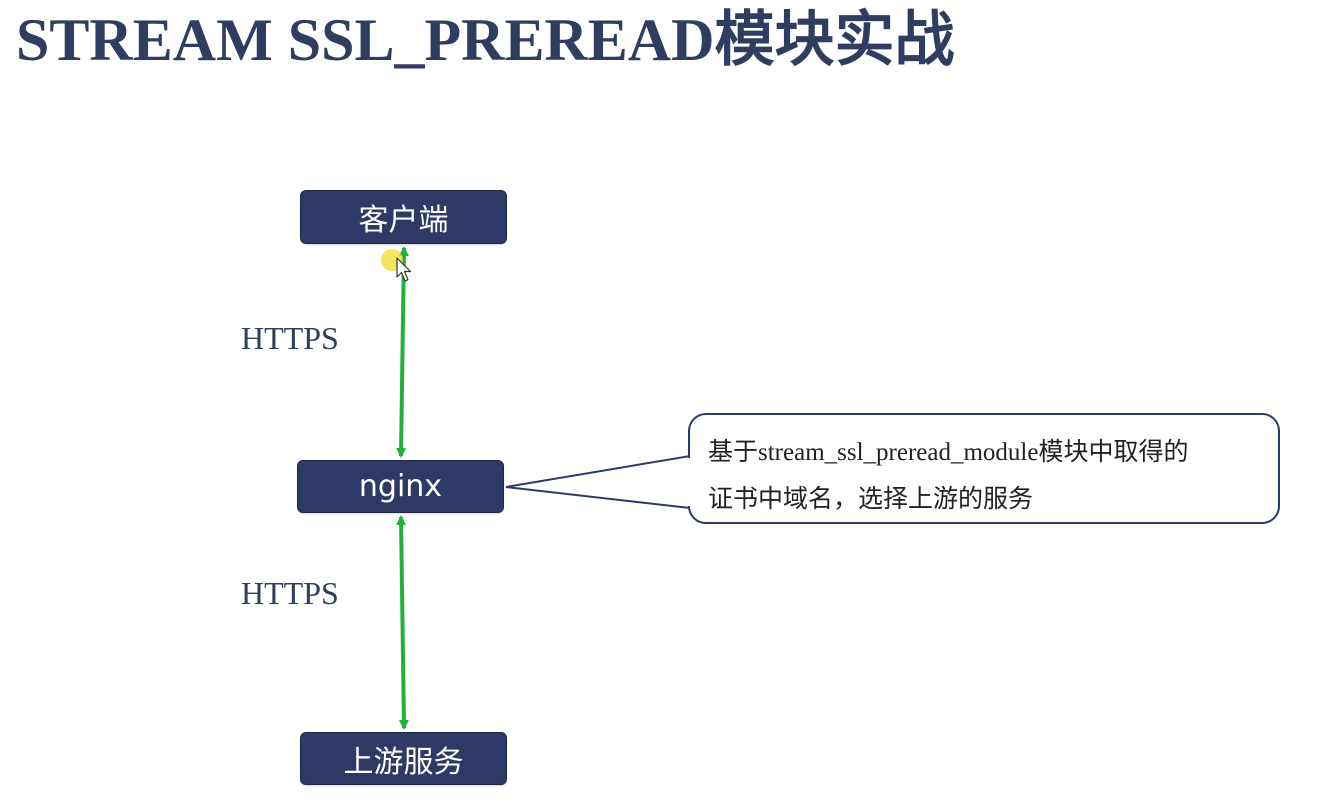  Describe the element at coordinates (290, 338) in the screenshot. I see `edge-label-https-top: HTTPS` at that location.